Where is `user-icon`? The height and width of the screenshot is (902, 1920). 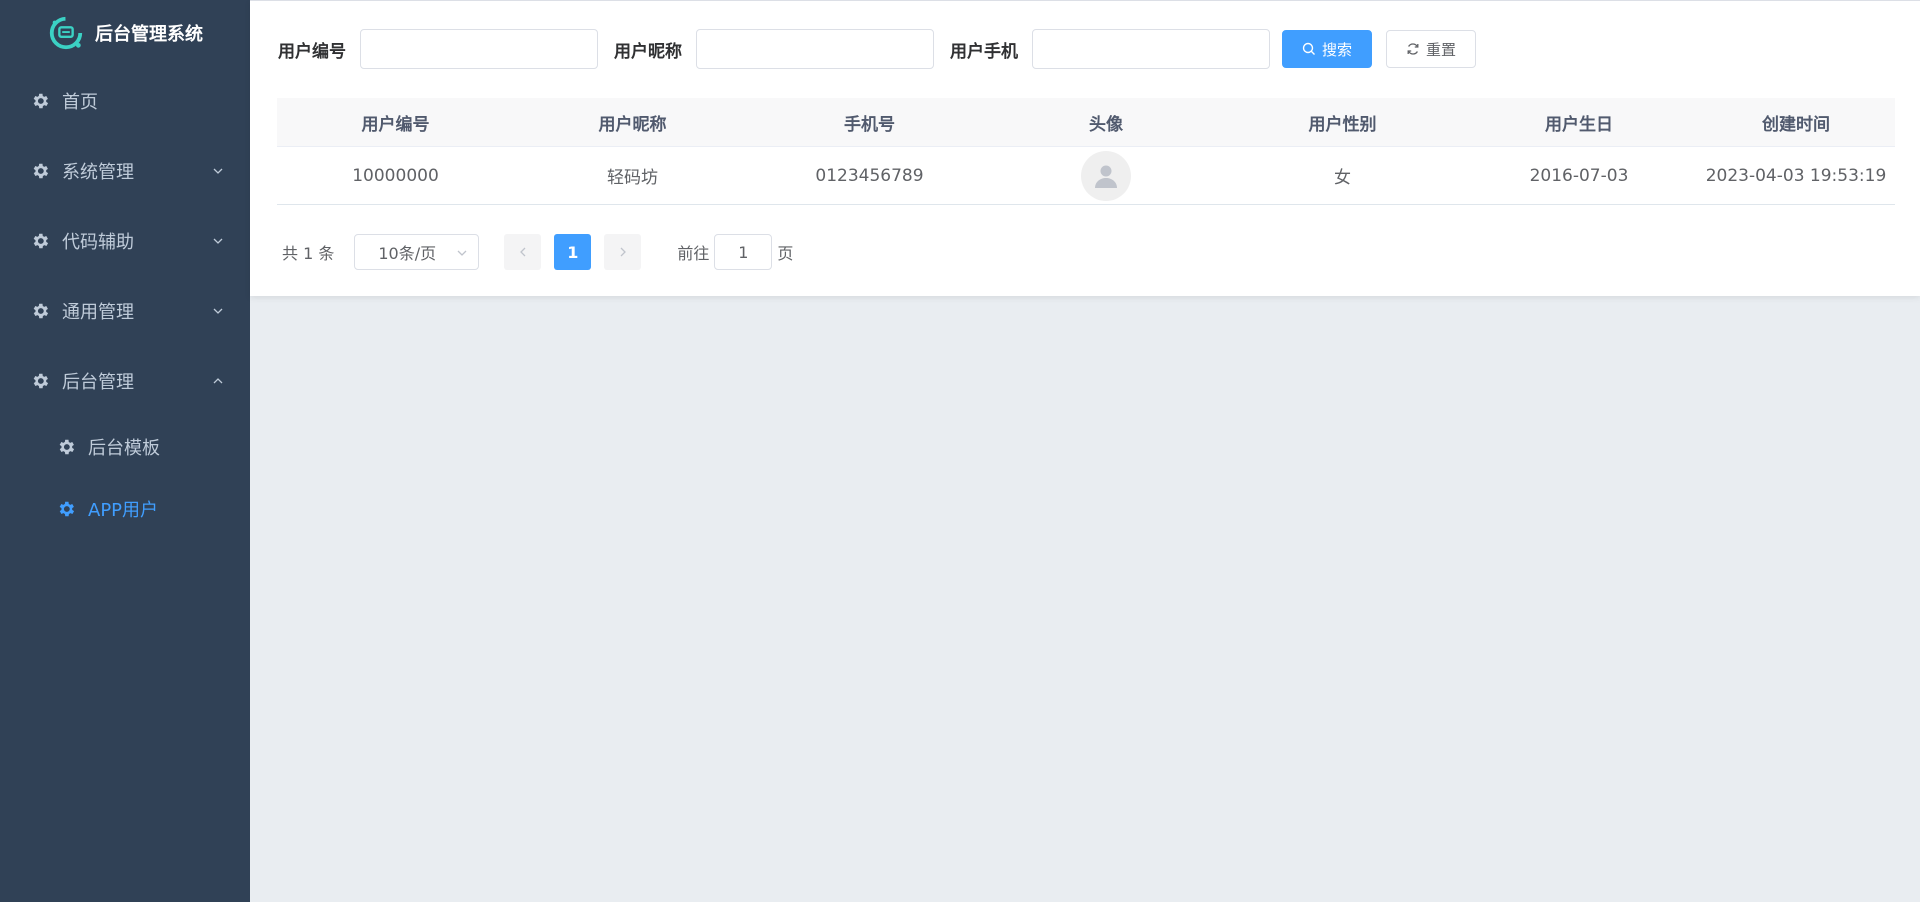
user-icon is located at coordinates (1106, 176).